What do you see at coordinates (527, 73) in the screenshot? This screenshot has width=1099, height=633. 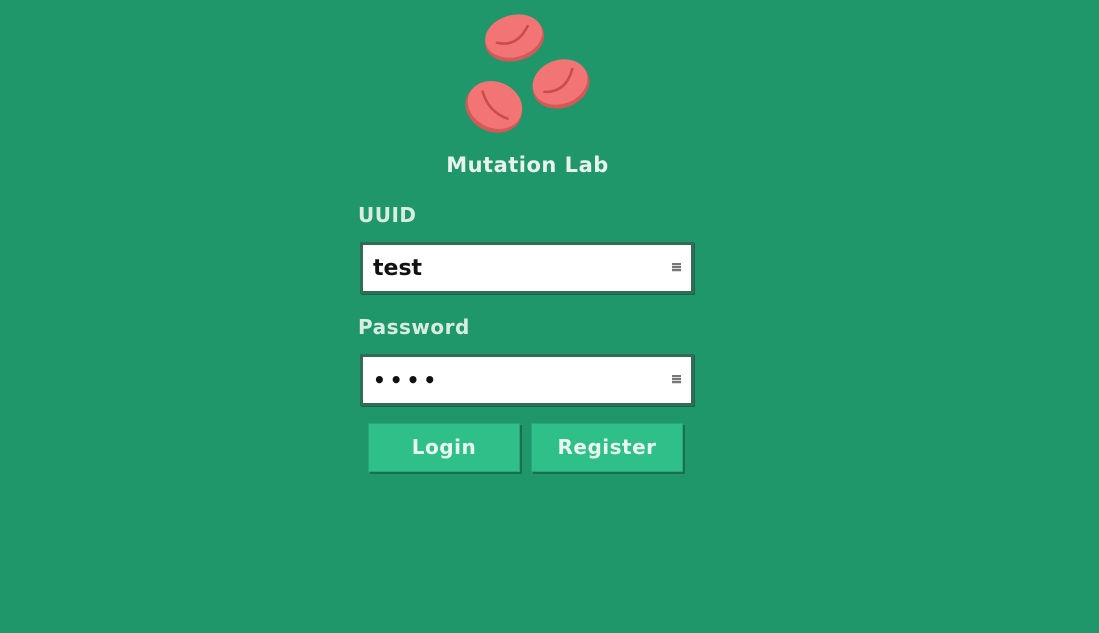 I see `red-blood-cells-icon` at bounding box center [527, 73].